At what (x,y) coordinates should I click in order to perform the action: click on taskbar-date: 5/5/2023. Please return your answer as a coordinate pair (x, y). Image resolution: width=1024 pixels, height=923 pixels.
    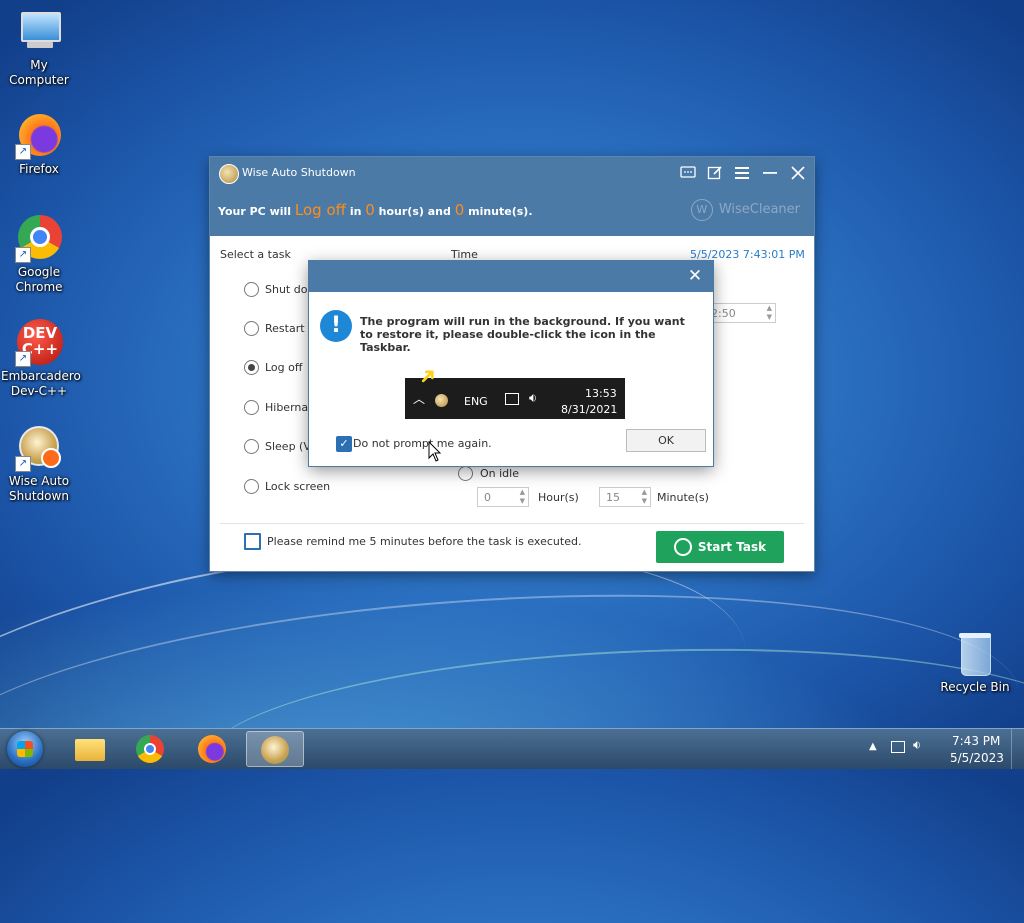
    Looking at the image, I should click on (977, 758).